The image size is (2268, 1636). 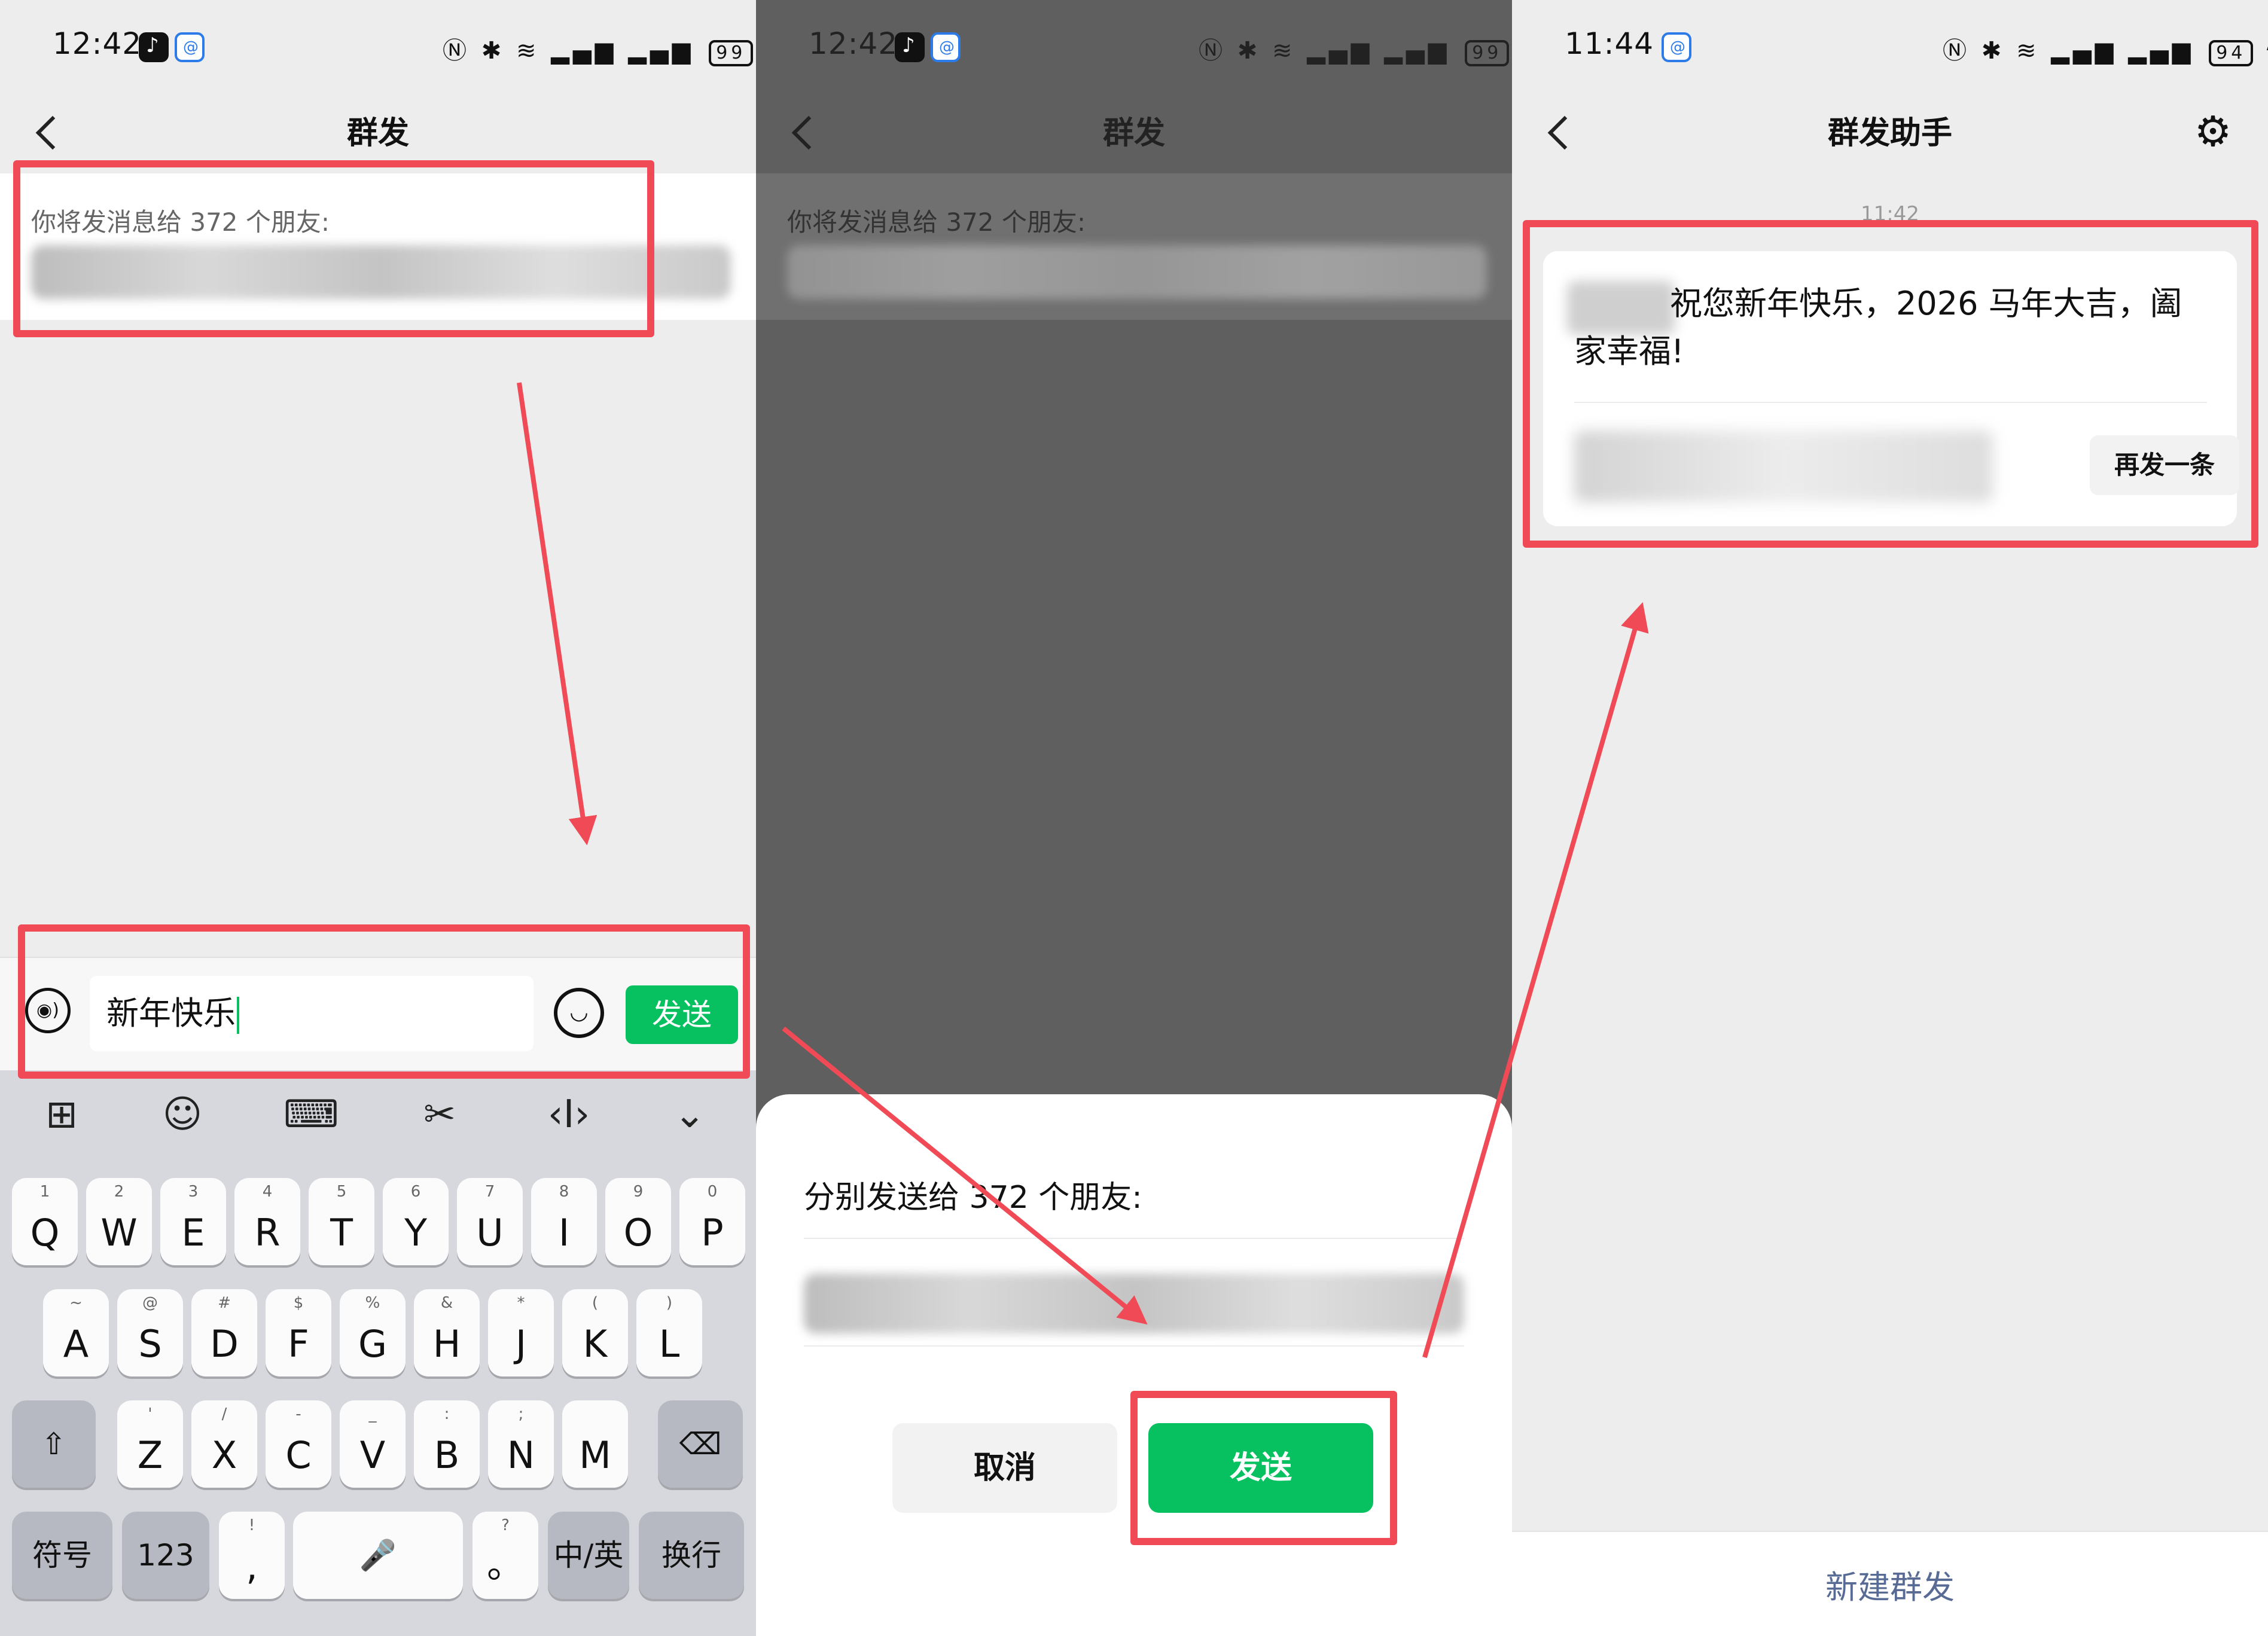 I want to click on settings-gear-icon: ⚙, so click(x=2213, y=131).